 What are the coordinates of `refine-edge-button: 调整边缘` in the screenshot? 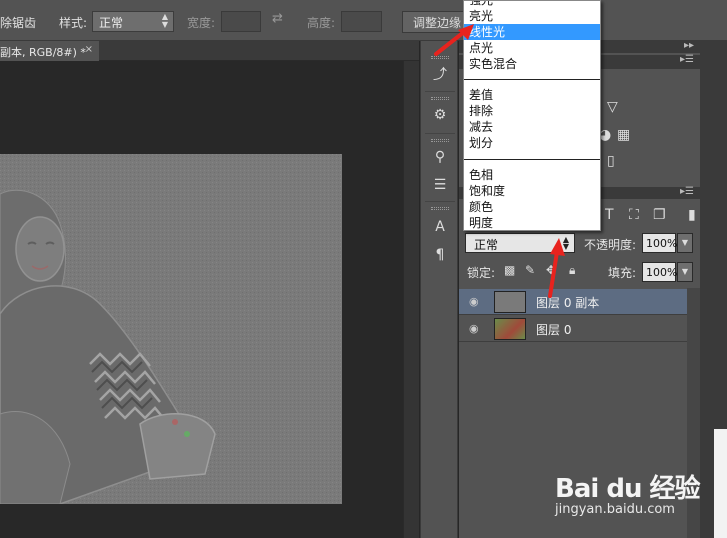 It's located at (437, 22).